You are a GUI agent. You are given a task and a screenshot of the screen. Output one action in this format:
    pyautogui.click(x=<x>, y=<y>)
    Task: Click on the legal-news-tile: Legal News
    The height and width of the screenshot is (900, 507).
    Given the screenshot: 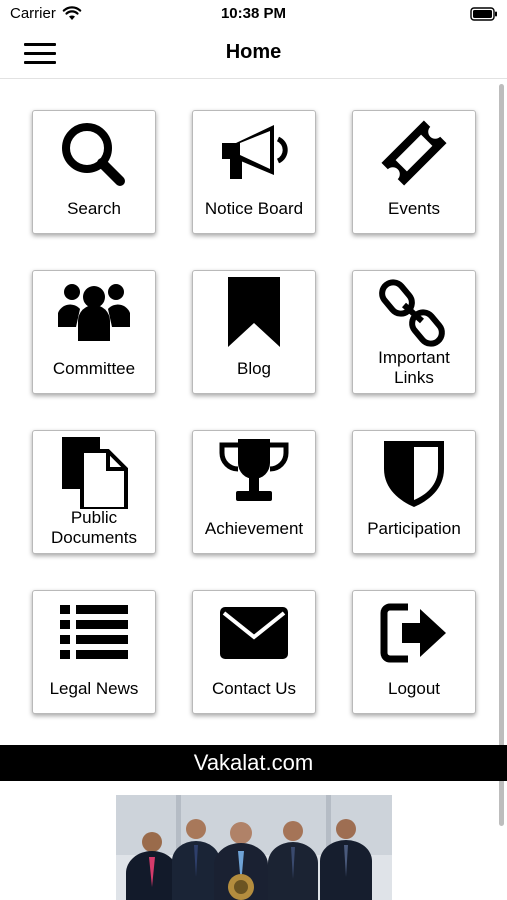 What is the action you would take?
    pyautogui.click(x=94, y=652)
    